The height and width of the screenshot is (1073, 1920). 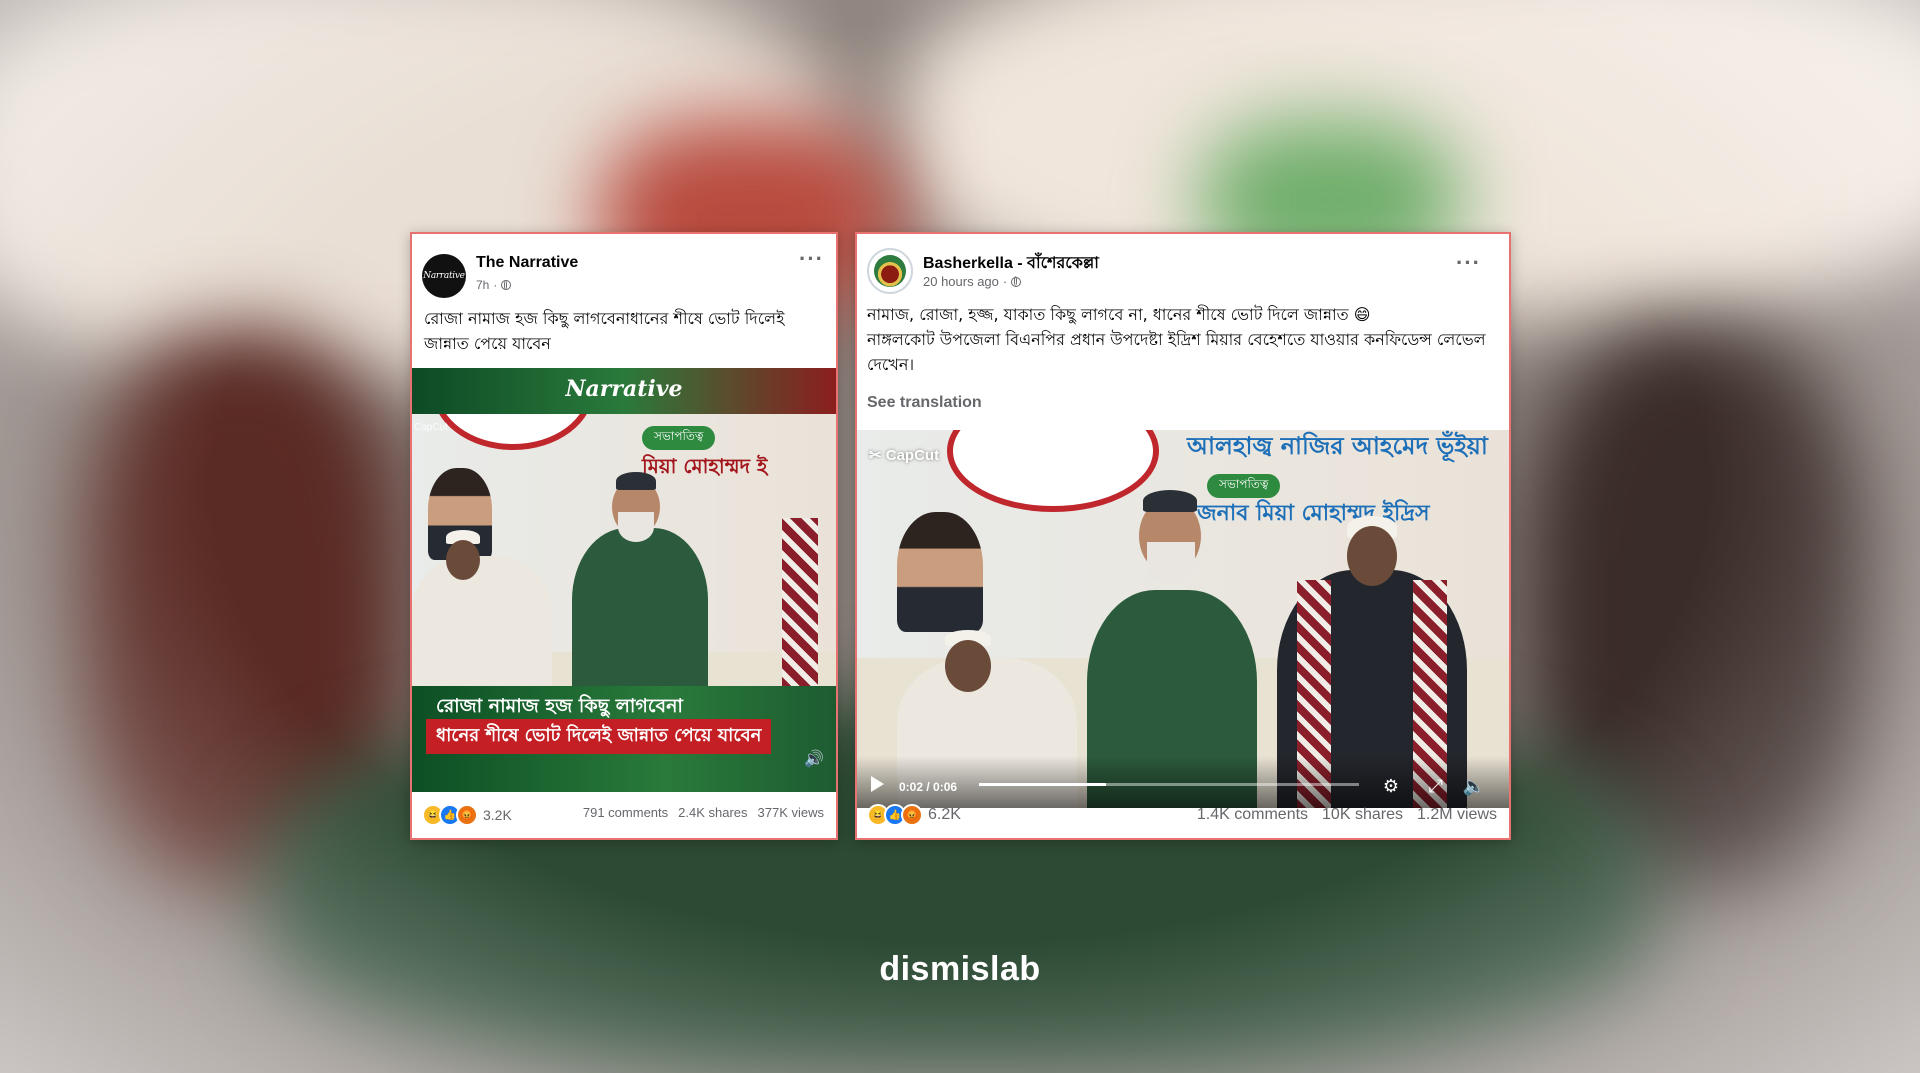 What do you see at coordinates (960, 969) in the screenshot?
I see `dismislab-logo: dismislab` at bounding box center [960, 969].